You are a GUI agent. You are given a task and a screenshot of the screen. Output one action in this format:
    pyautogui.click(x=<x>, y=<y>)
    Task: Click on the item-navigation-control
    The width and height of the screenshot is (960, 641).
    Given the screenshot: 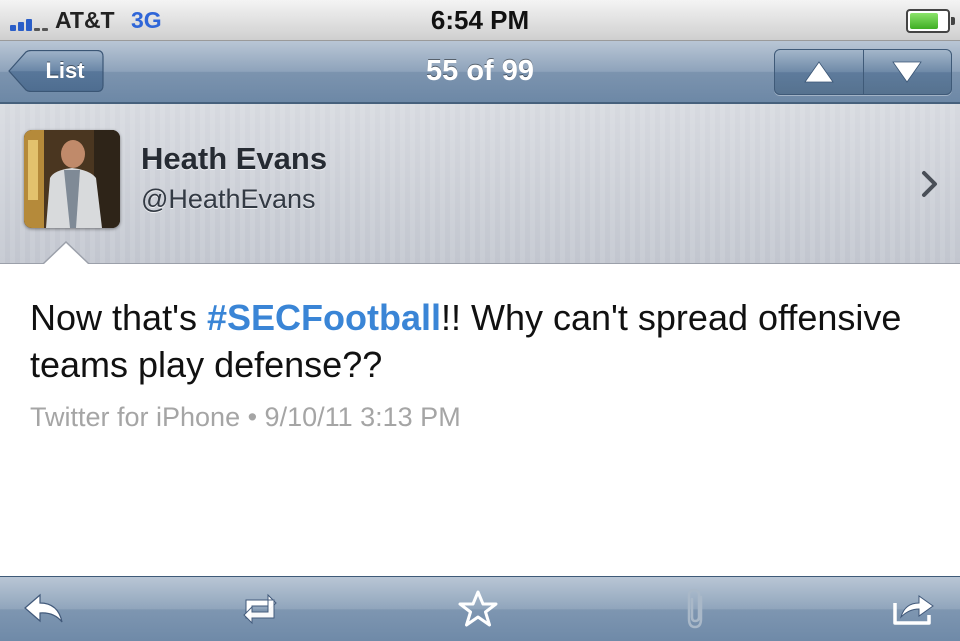 What is the action you would take?
    pyautogui.click(x=863, y=72)
    